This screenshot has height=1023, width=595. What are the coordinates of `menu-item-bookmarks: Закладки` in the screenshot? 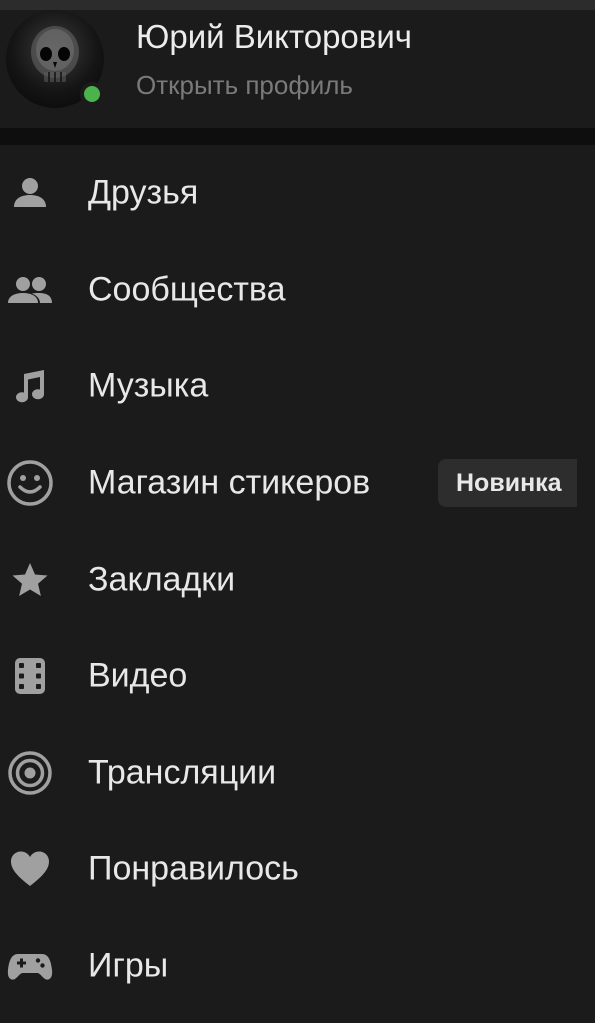 It's located at (297, 579).